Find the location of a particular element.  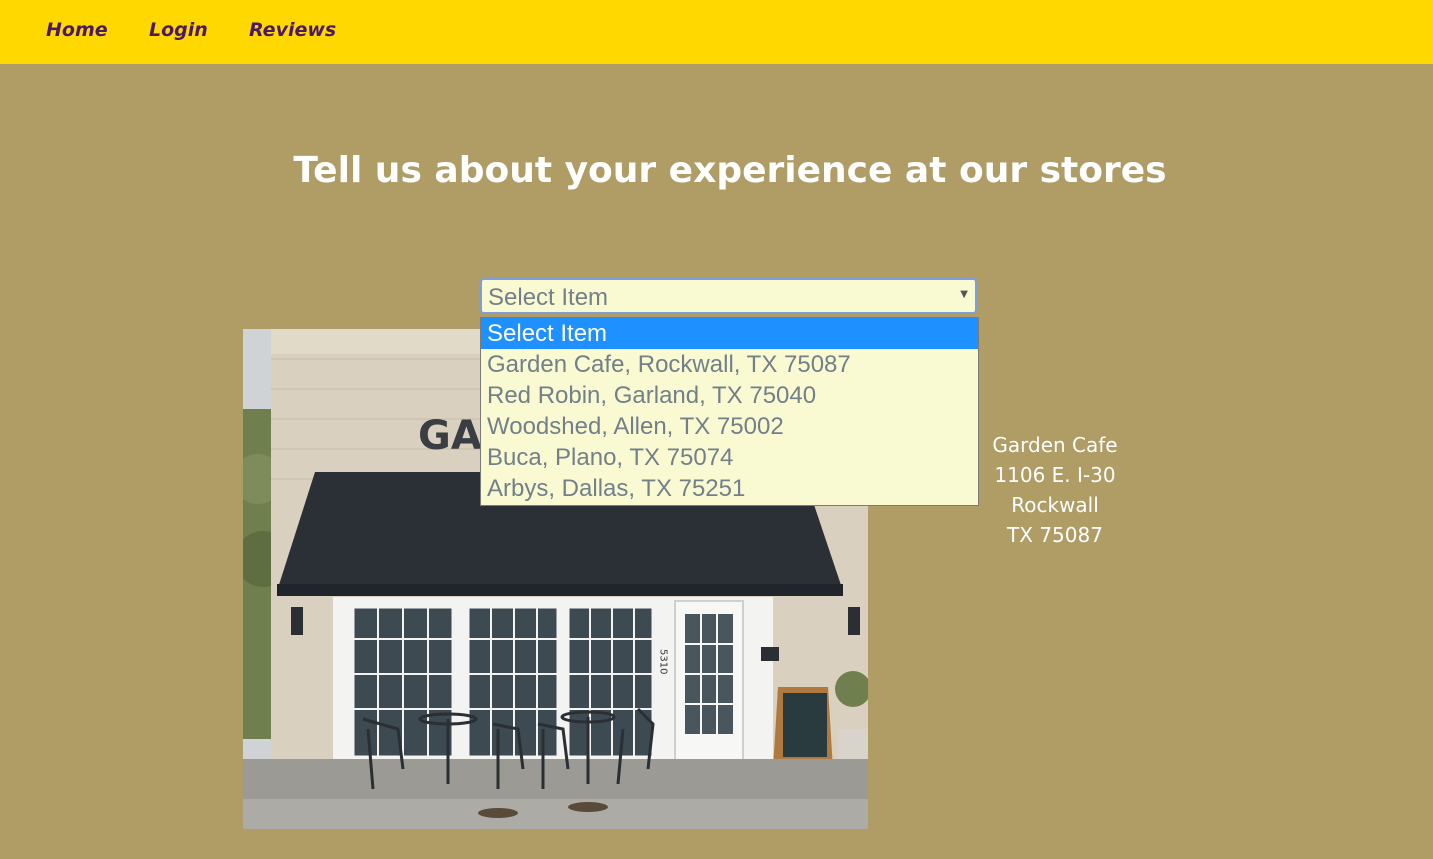

store-name: Garden Cafe is located at coordinates (1055, 445).